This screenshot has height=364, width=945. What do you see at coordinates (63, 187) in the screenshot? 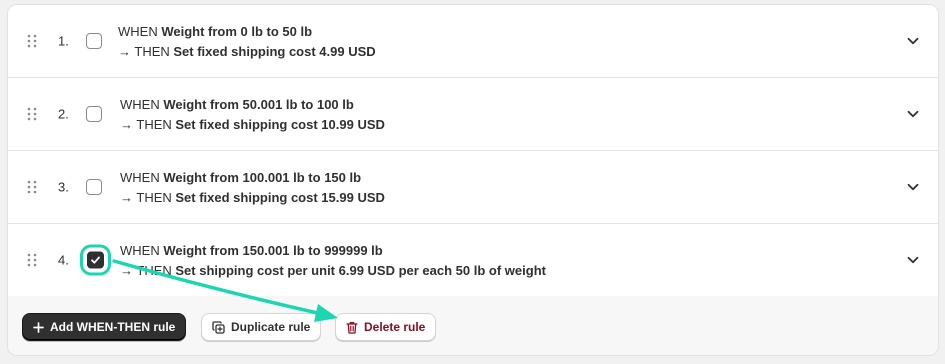
I see `rule-number: 3.` at bounding box center [63, 187].